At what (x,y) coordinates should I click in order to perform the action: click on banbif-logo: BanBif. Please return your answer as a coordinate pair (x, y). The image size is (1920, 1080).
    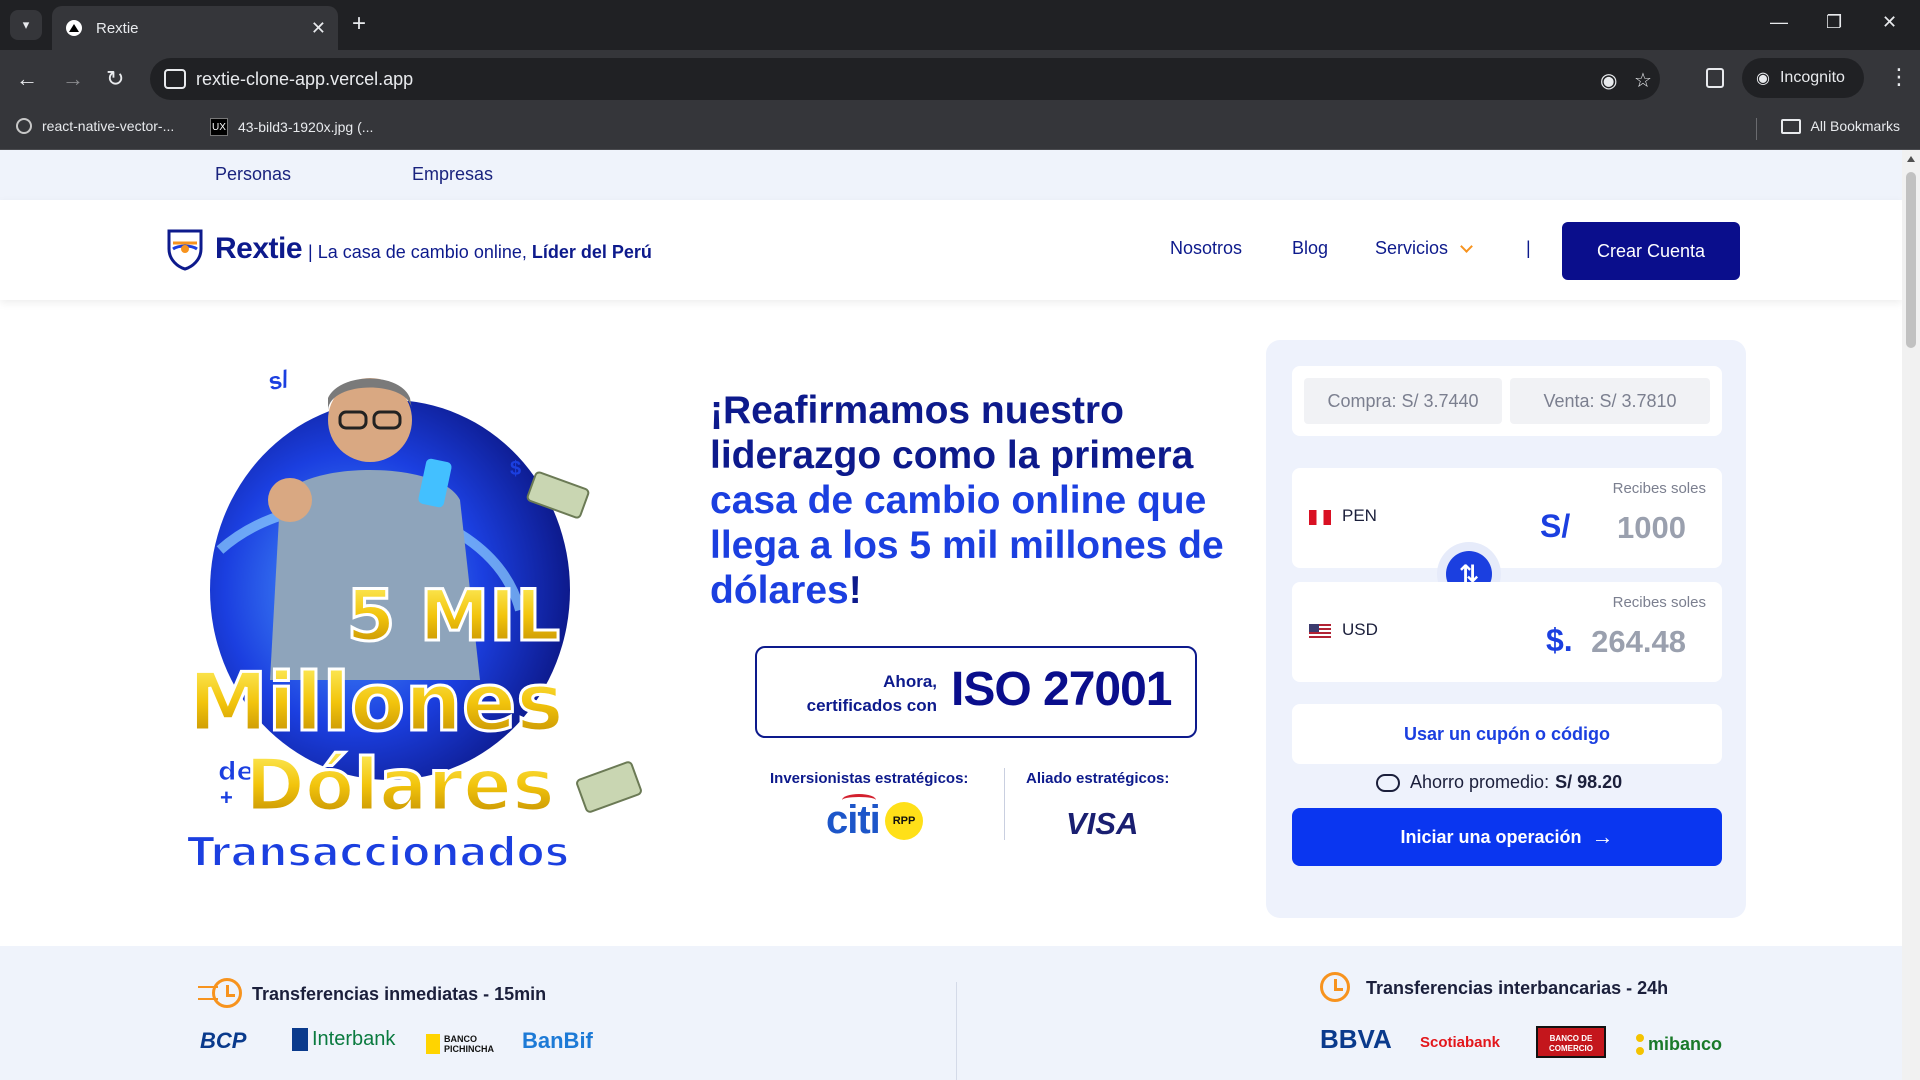
    Looking at the image, I should click on (557, 1040).